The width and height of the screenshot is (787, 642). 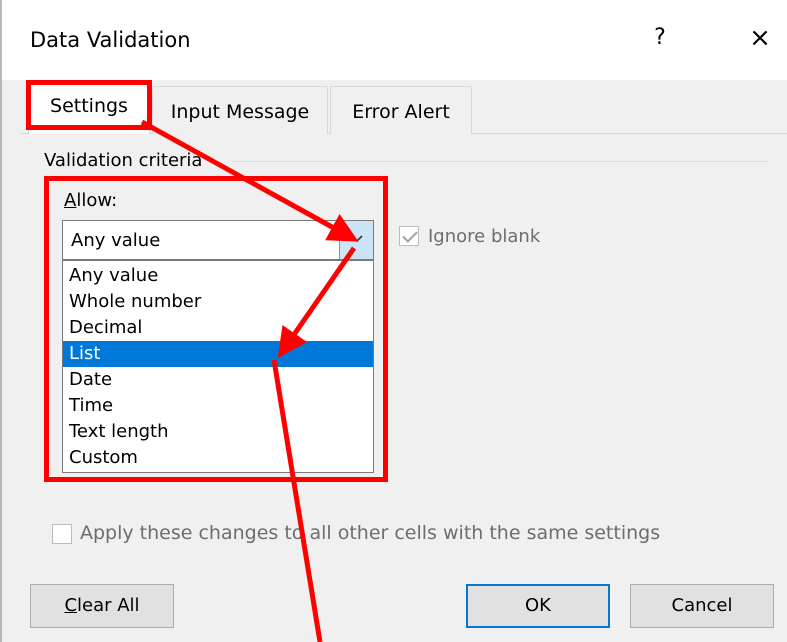 What do you see at coordinates (62, 534) in the screenshot?
I see `apply-all-checkbox` at bounding box center [62, 534].